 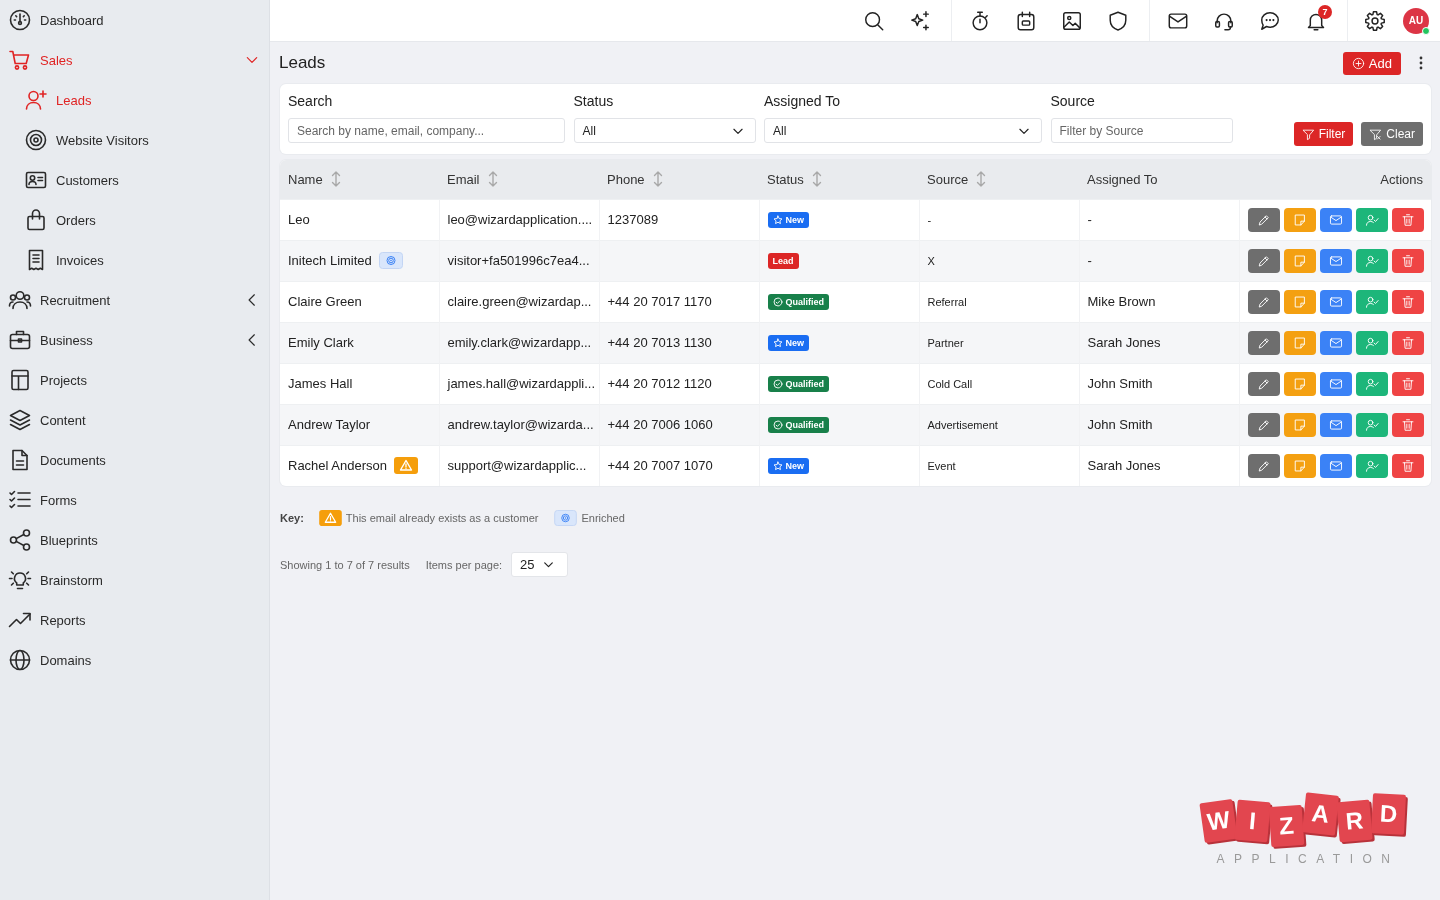 What do you see at coordinates (463, 179) in the screenshot?
I see `column-header: Email` at bounding box center [463, 179].